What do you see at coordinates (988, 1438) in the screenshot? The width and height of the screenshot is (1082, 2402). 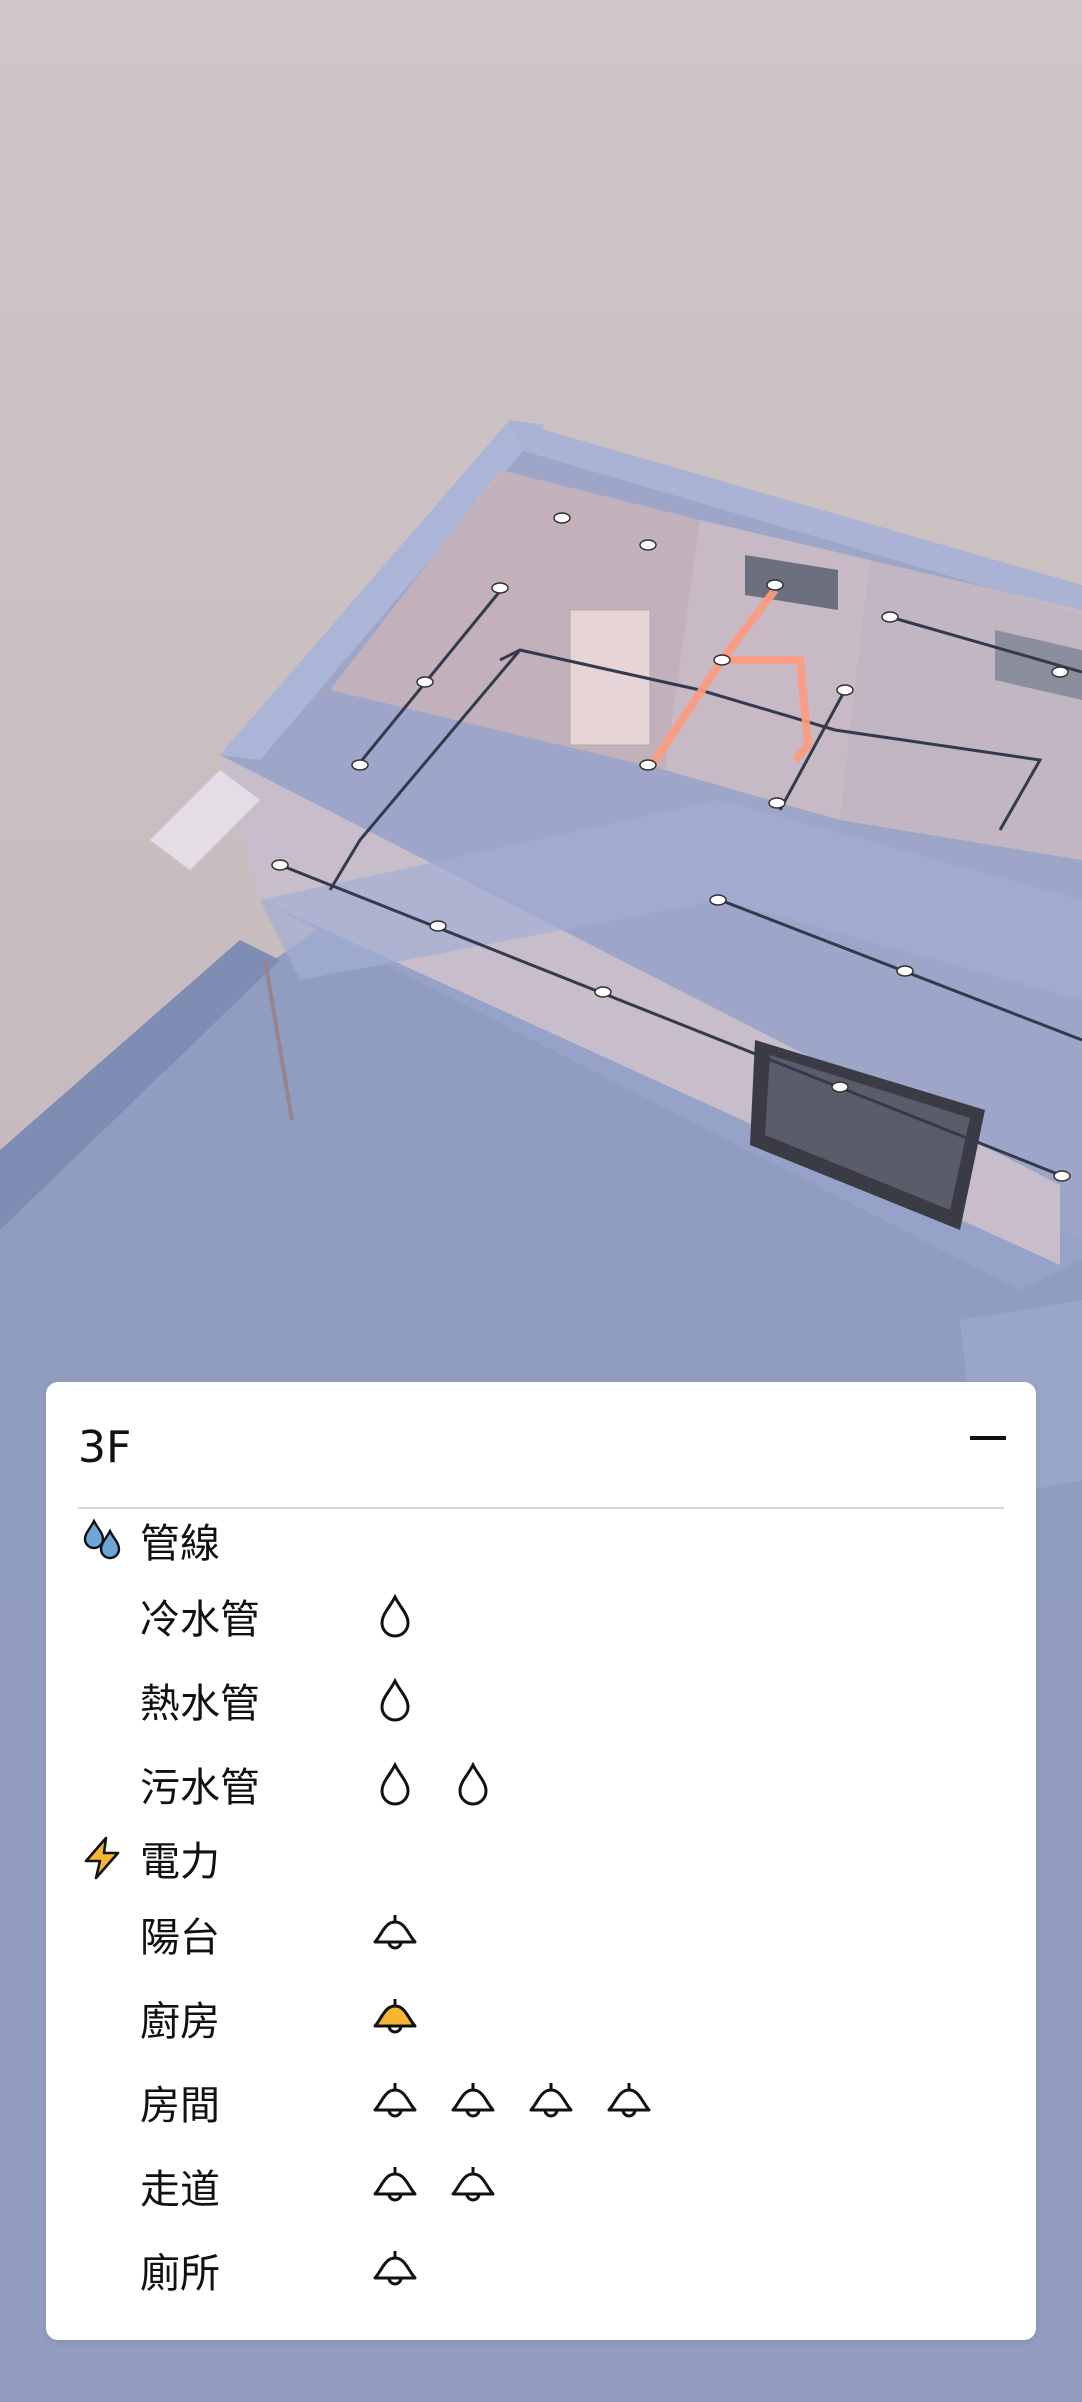 I see `collapse-button` at bounding box center [988, 1438].